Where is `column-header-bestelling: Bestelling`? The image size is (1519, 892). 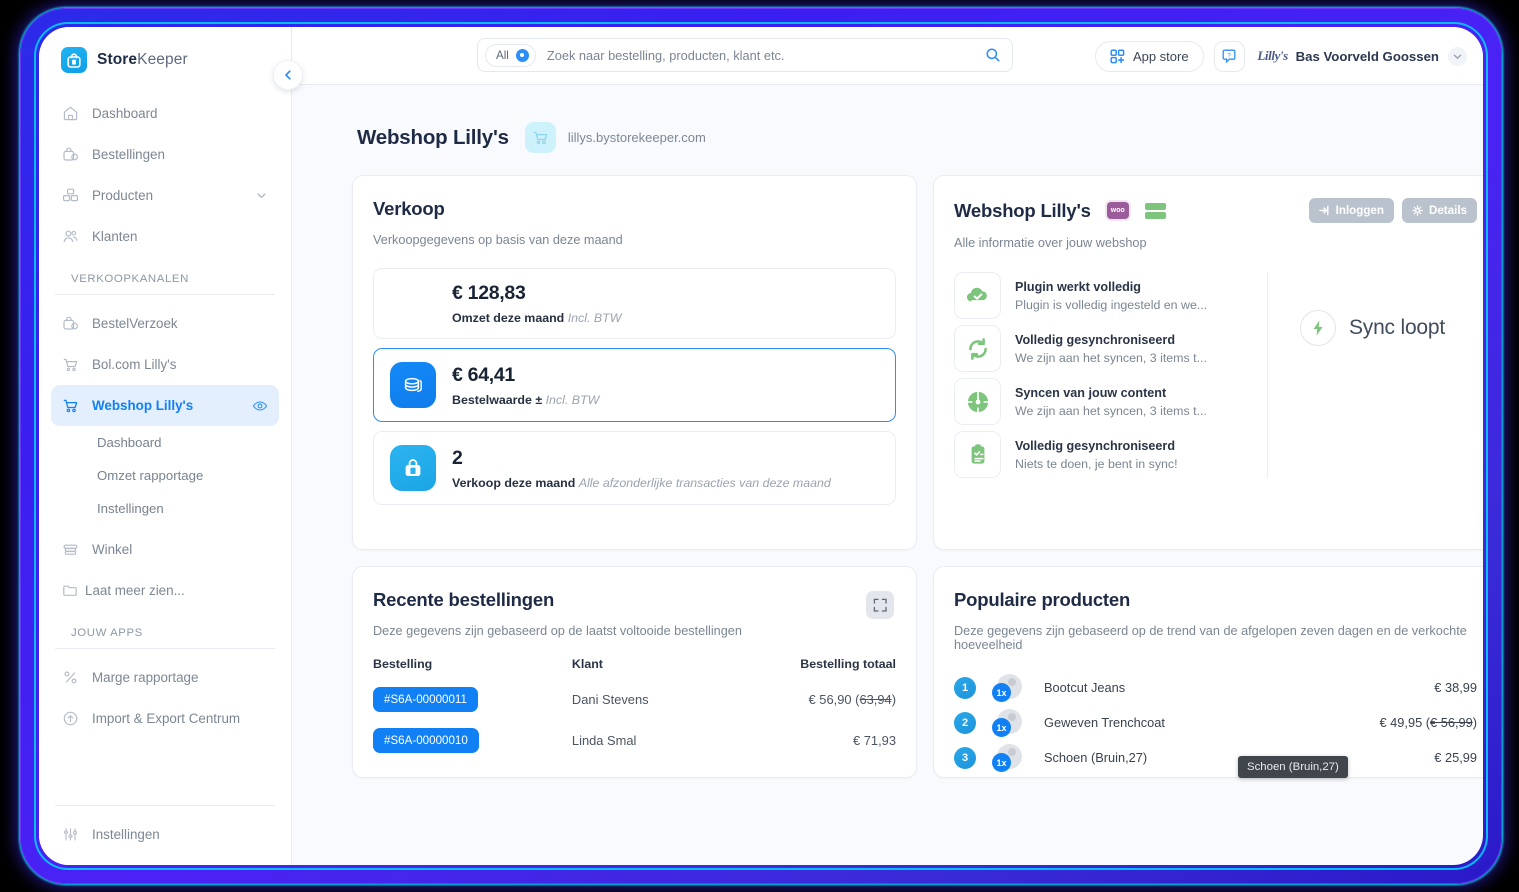 column-header-bestelling: Bestelling is located at coordinates (403, 664).